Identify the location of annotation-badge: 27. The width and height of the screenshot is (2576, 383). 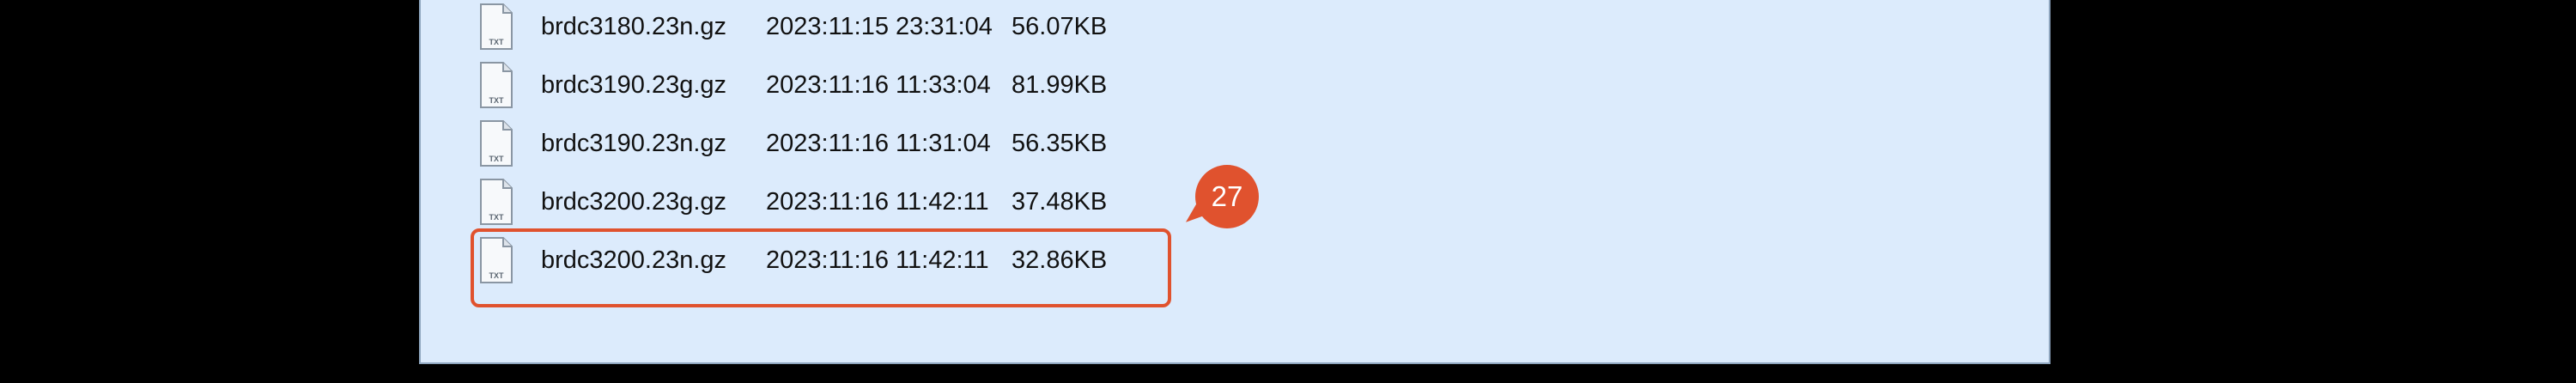
(1227, 196).